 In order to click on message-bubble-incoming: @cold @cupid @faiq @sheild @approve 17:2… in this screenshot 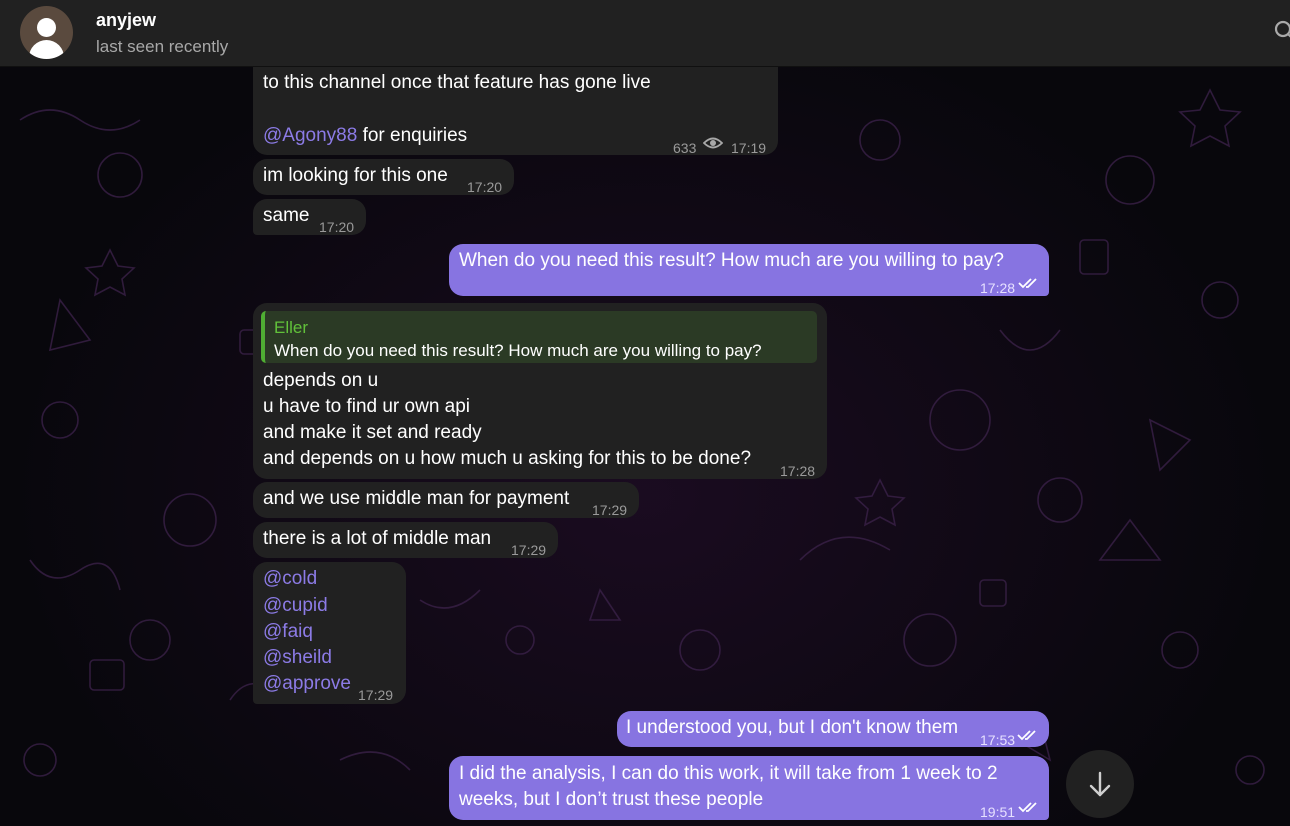, I will do `click(329, 633)`.